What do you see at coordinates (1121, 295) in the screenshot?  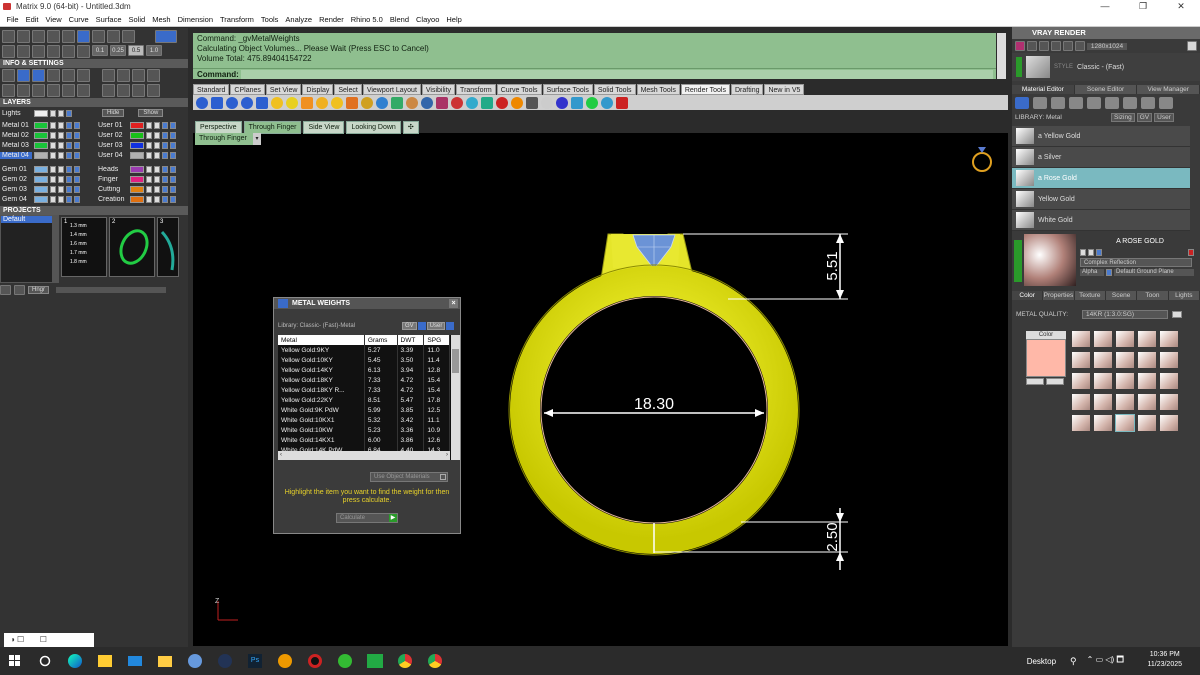 I see `tab-scene: Scene` at bounding box center [1121, 295].